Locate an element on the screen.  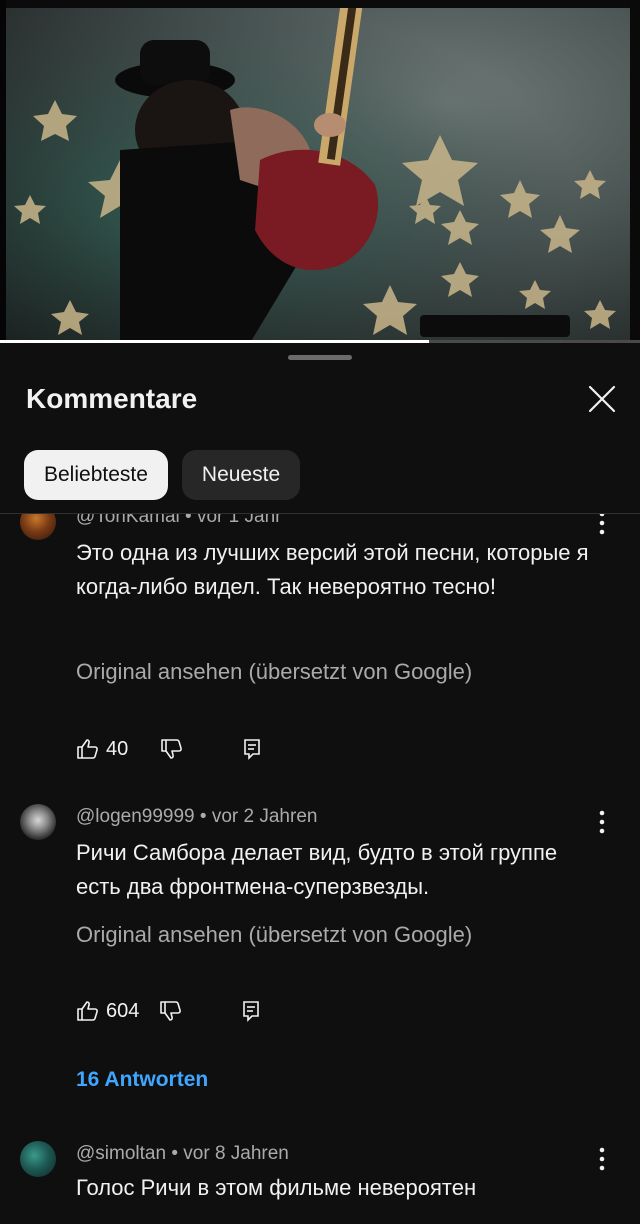
close-icon is located at coordinates (602, 399).